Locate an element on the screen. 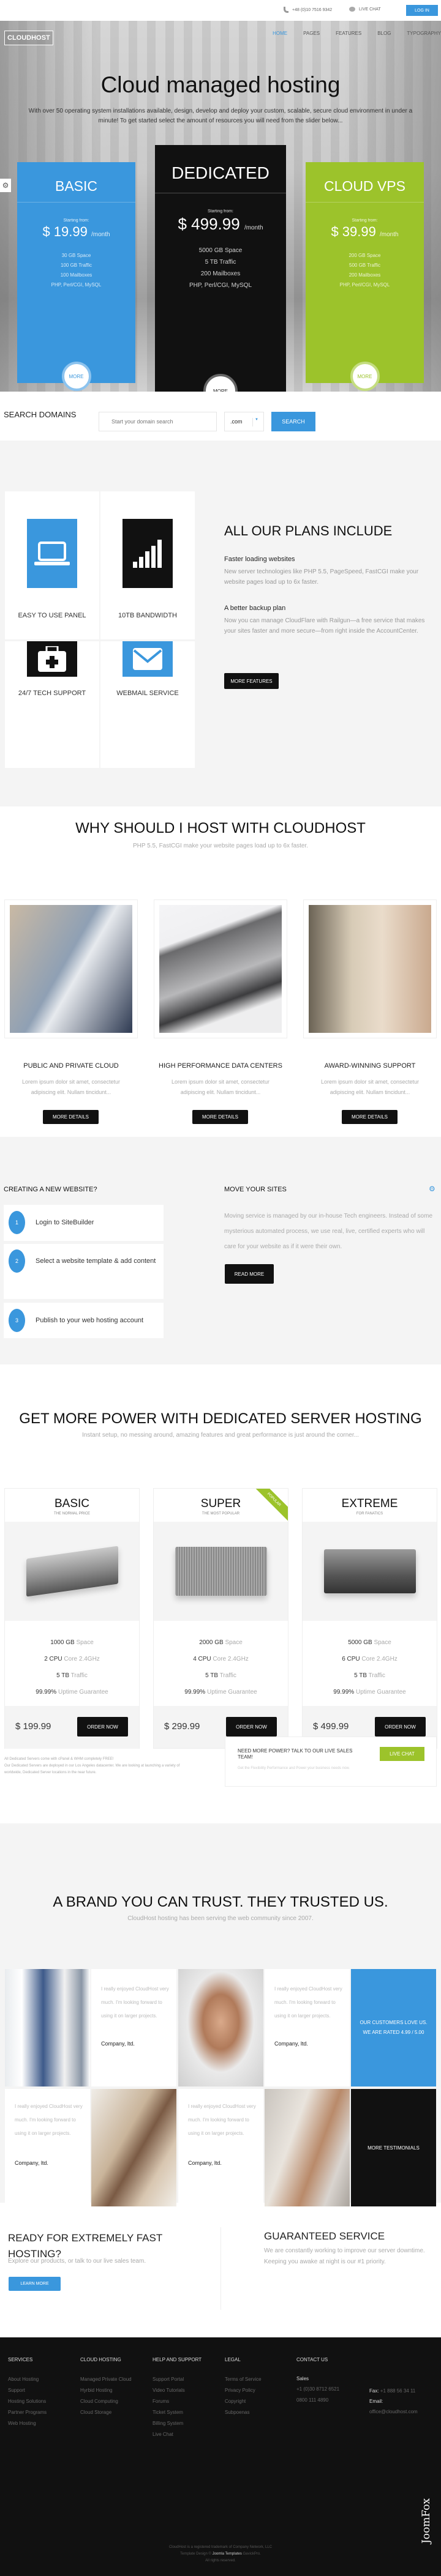 This screenshot has height=2576, width=441. laptop-icon is located at coordinates (52, 553).